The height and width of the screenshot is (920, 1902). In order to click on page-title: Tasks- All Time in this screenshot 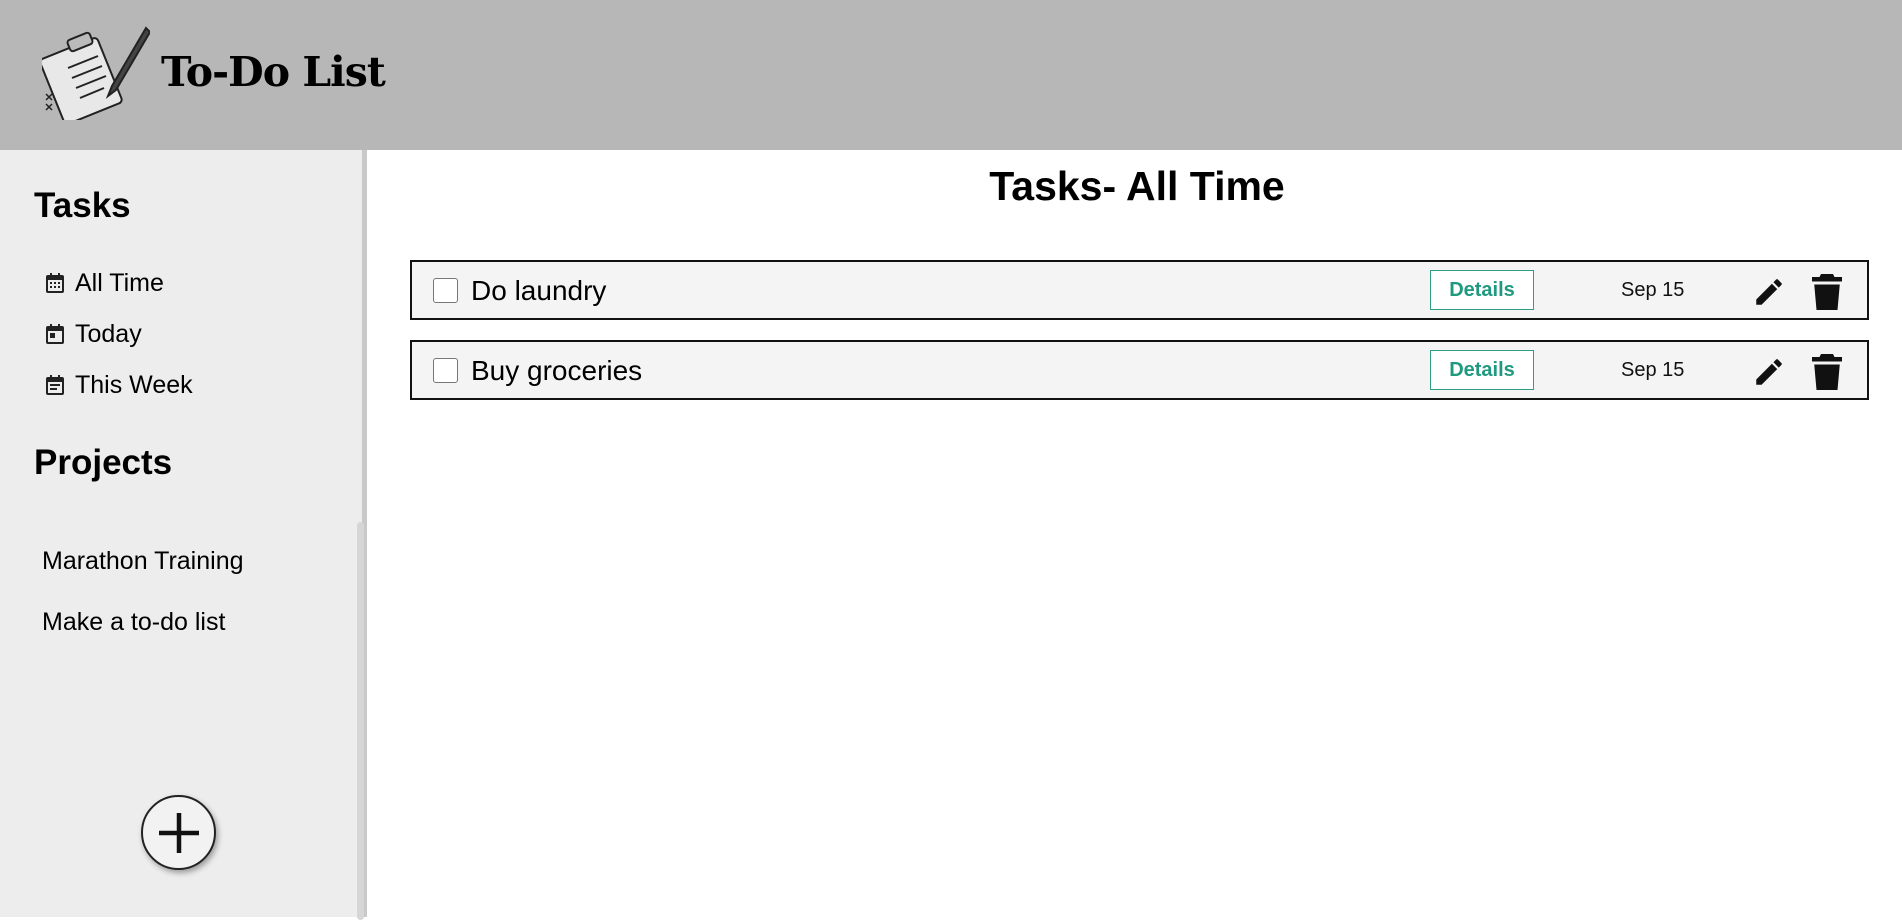, I will do `click(1137, 186)`.